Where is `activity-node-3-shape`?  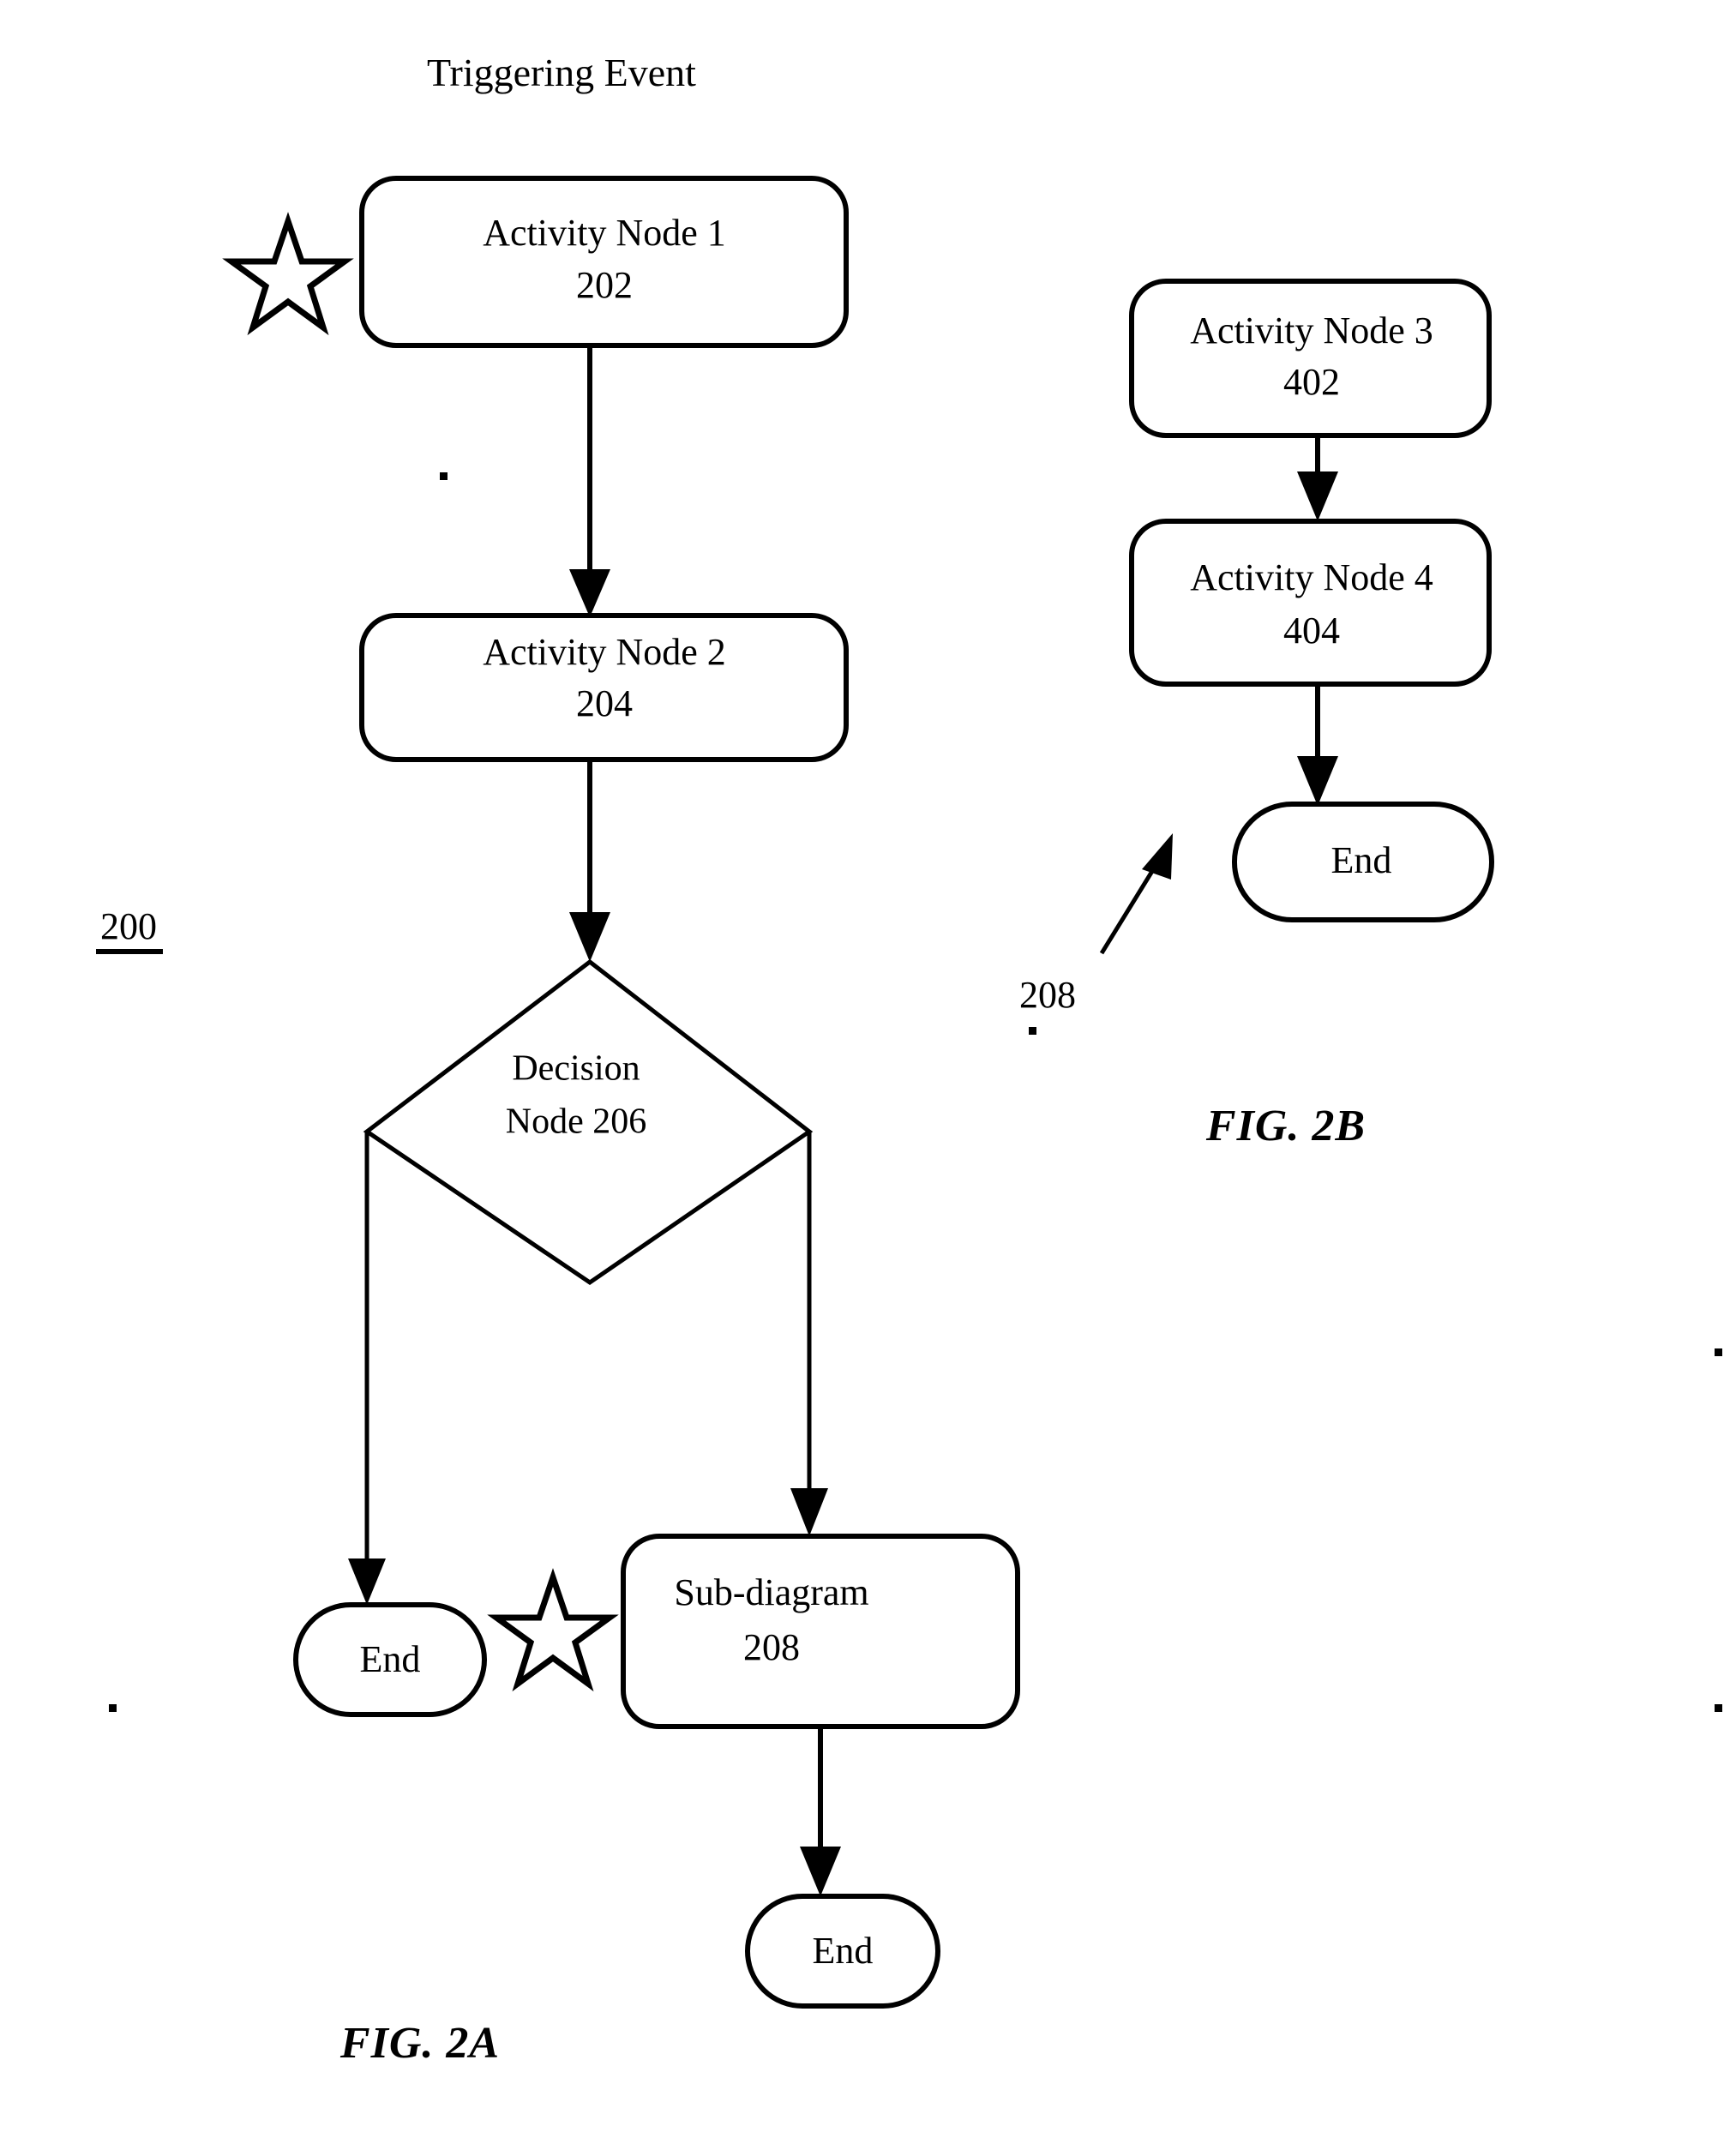
activity-node-3-shape is located at coordinates (1310, 358).